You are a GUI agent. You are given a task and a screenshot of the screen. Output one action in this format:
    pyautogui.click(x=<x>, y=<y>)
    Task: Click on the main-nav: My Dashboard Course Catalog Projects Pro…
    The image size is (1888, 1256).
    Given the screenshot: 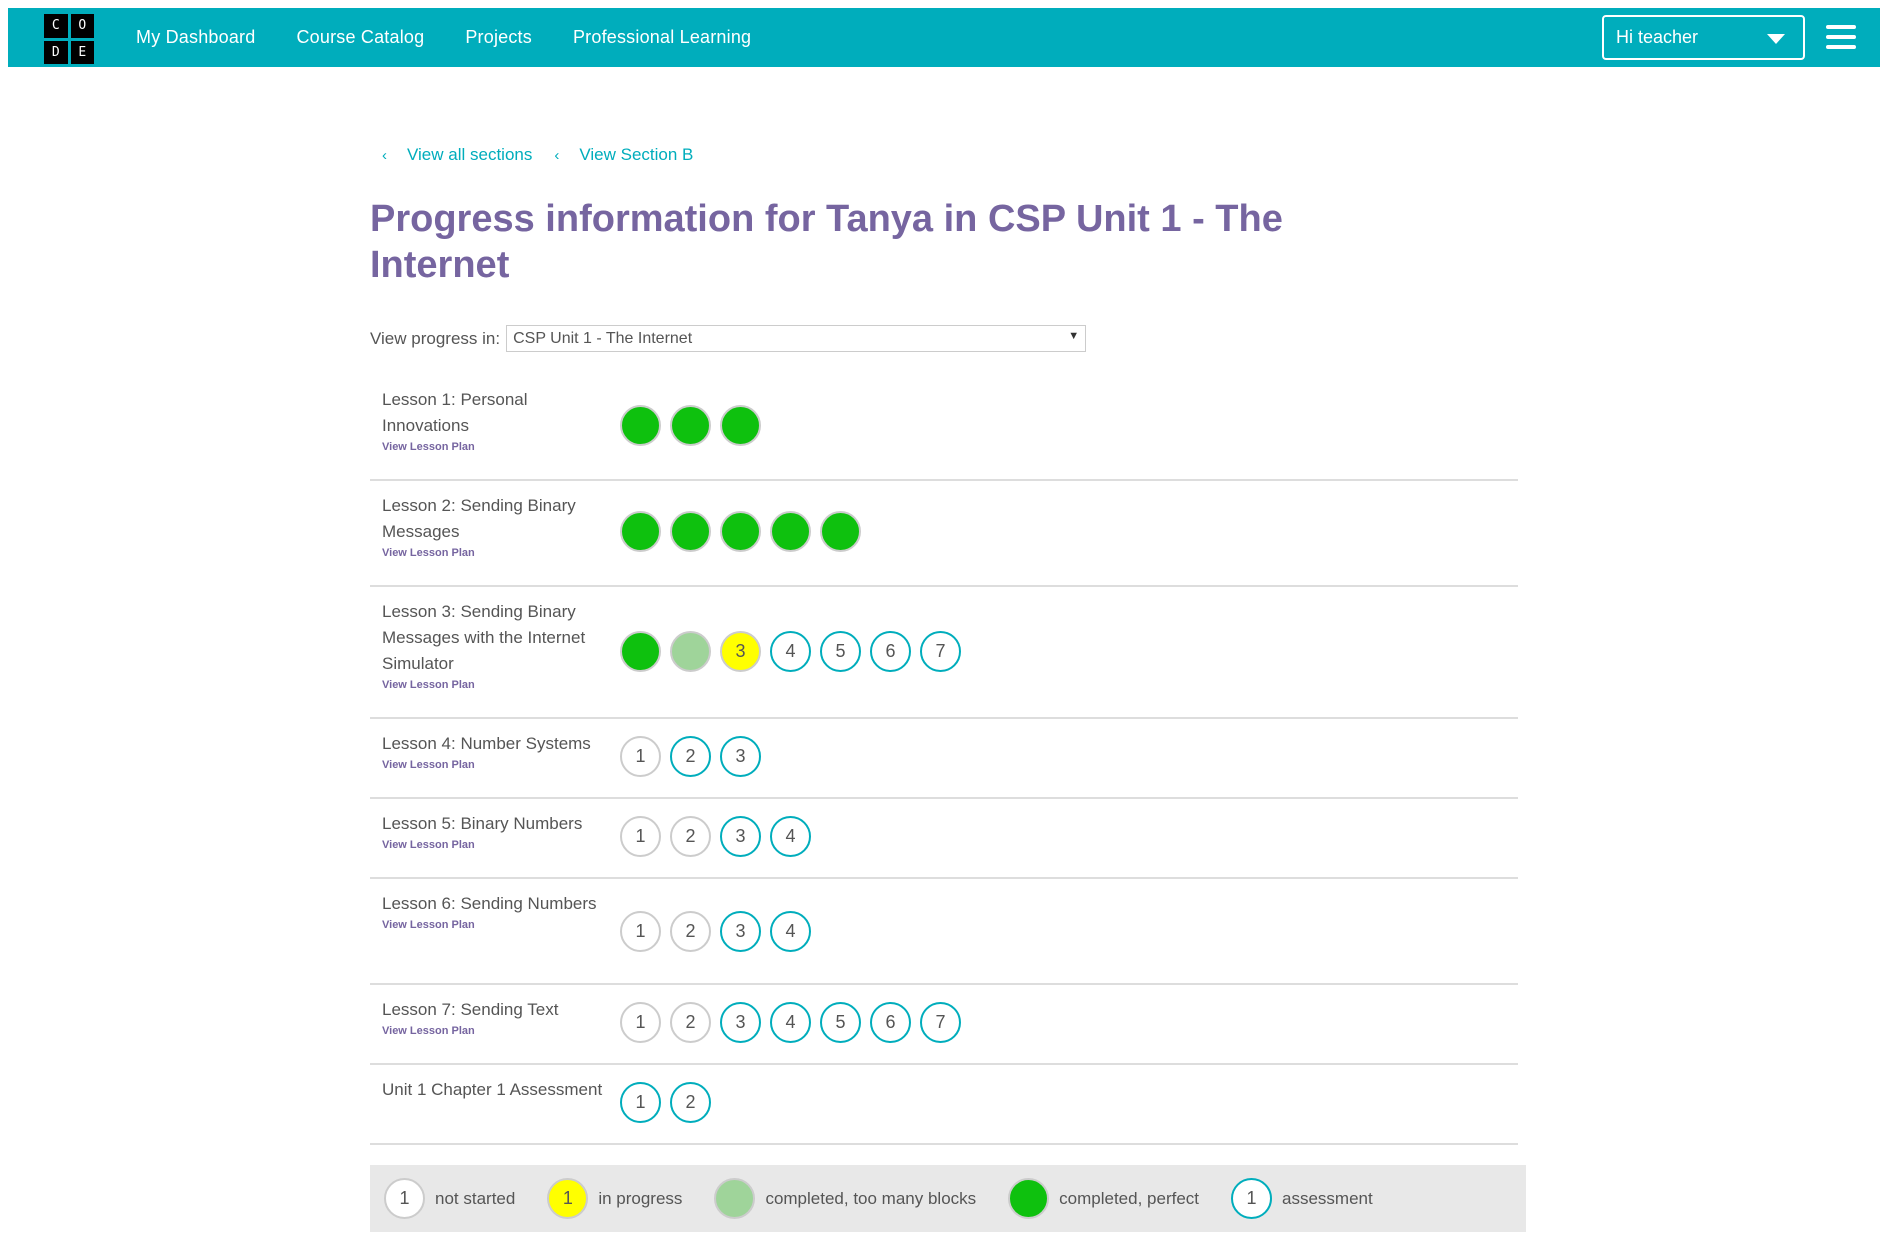 What is the action you would take?
    pyautogui.click(x=464, y=37)
    